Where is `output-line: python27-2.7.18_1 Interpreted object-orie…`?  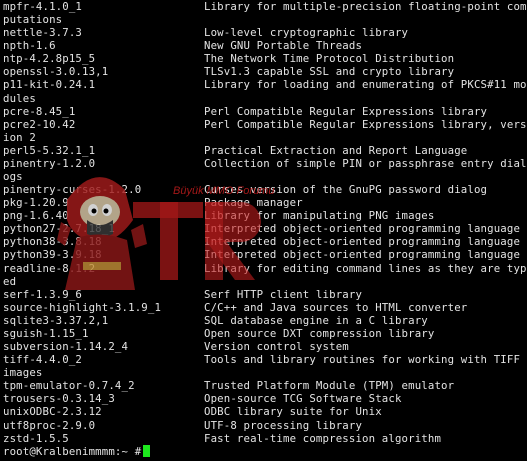
output-line: python27-2.7.18_1 Interpreted object-orie… is located at coordinates (265, 228).